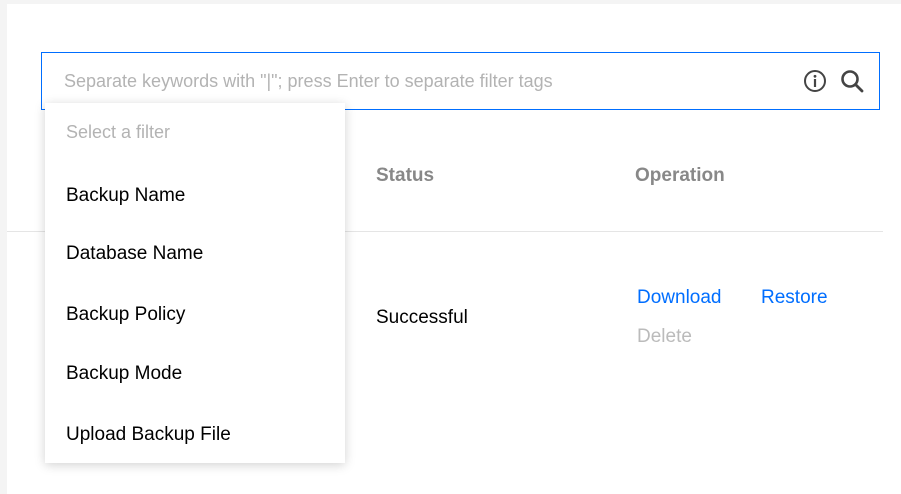 The image size is (901, 494). Describe the element at coordinates (680, 175) in the screenshot. I see `column-header-operation: Operation` at that location.